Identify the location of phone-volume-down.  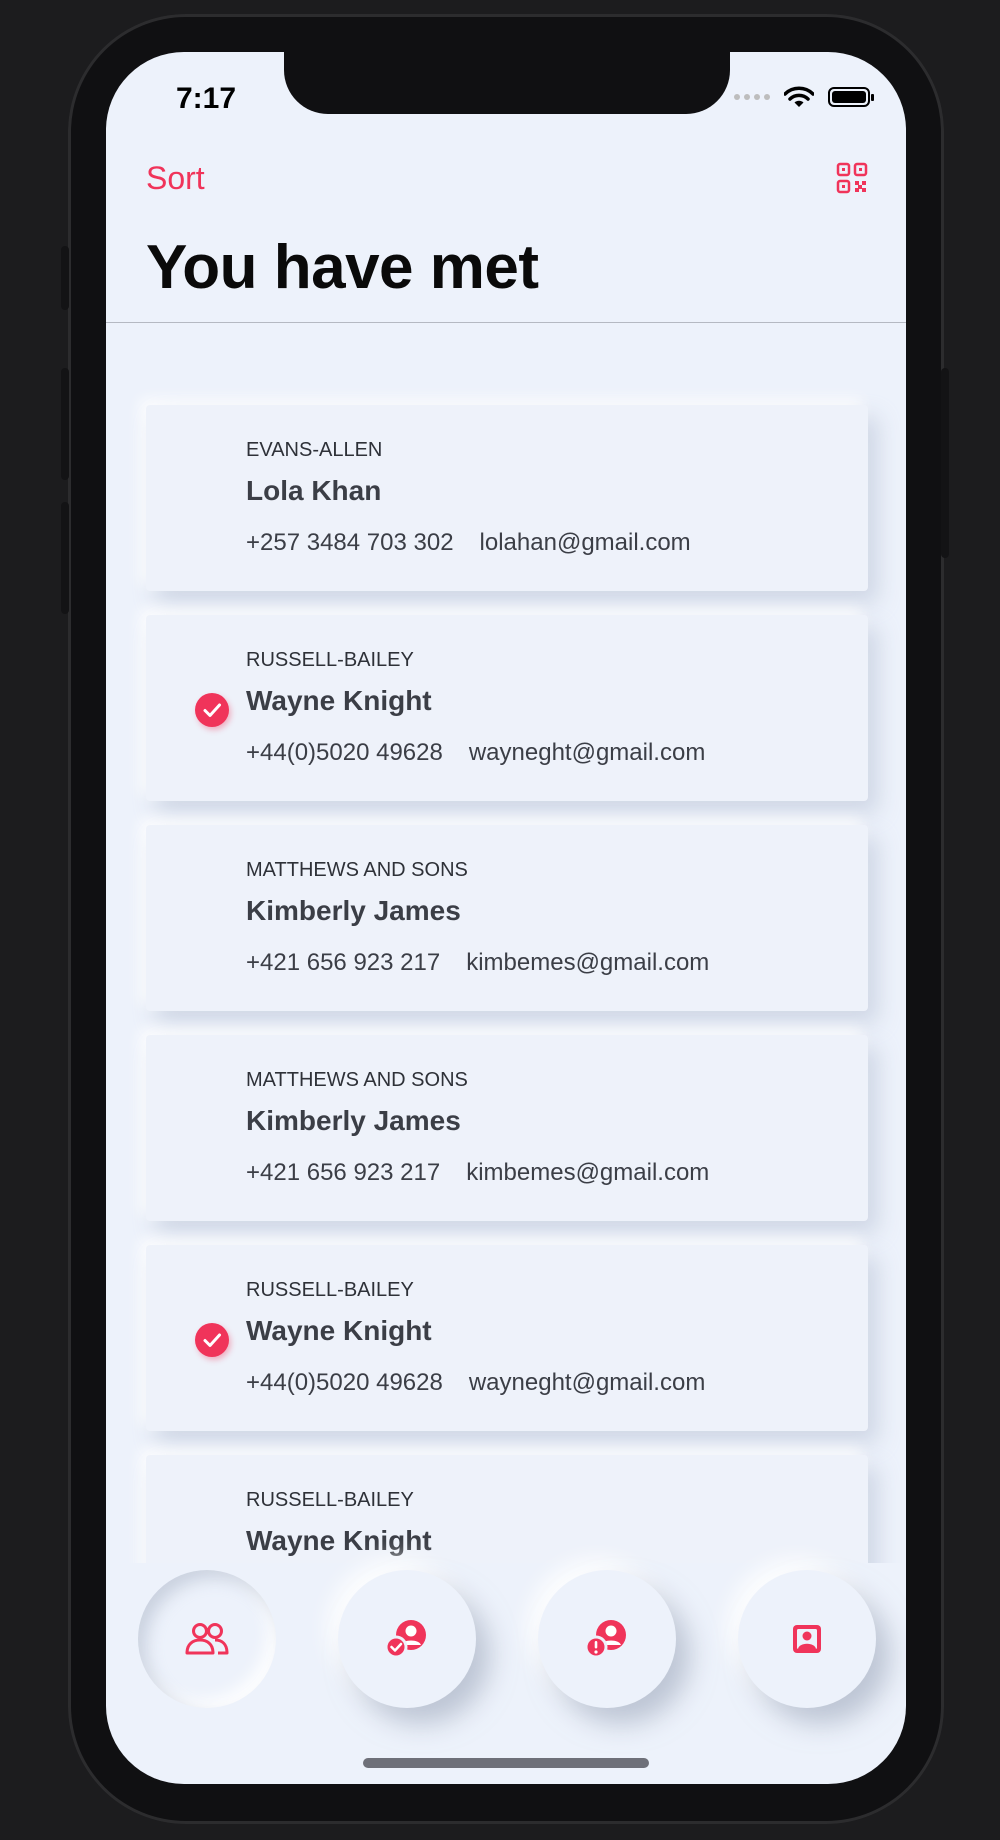
(65, 558).